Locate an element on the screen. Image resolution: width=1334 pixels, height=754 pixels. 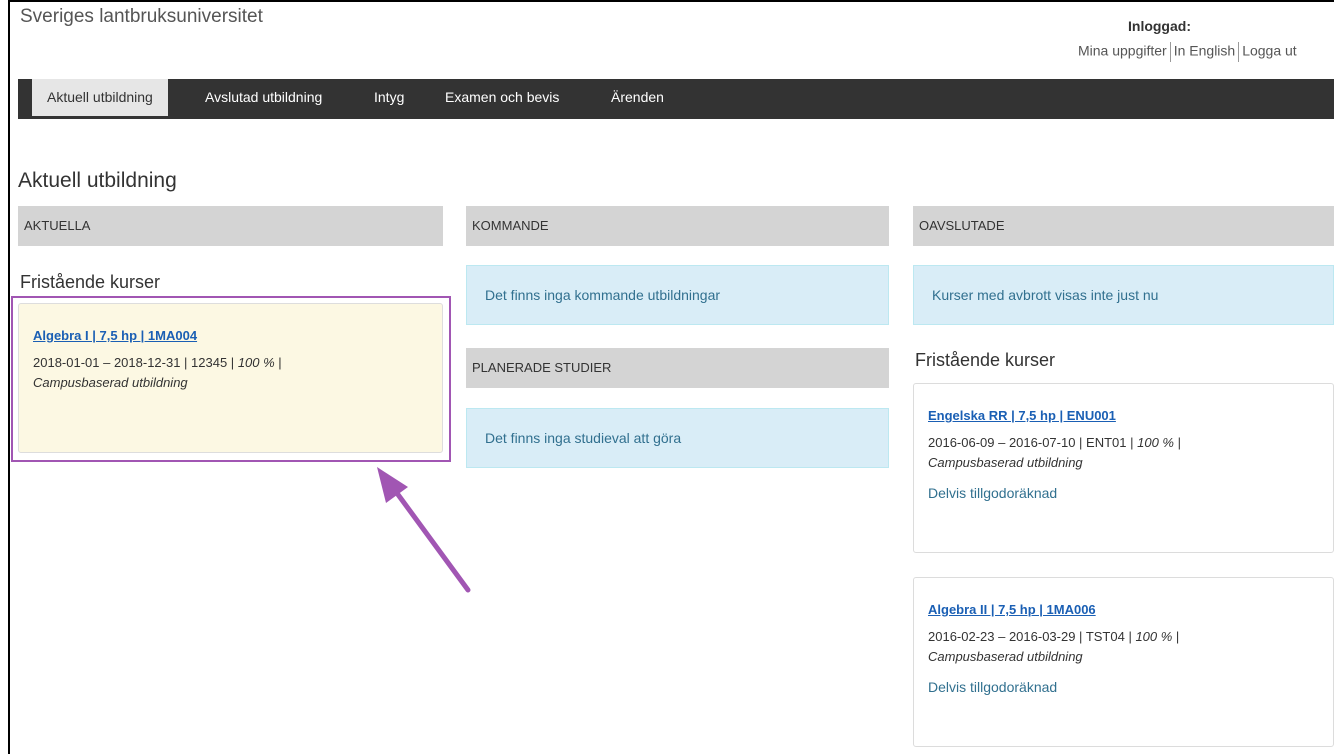
planerade-studier-header: PLANERADE STUDIER is located at coordinates (677, 368).